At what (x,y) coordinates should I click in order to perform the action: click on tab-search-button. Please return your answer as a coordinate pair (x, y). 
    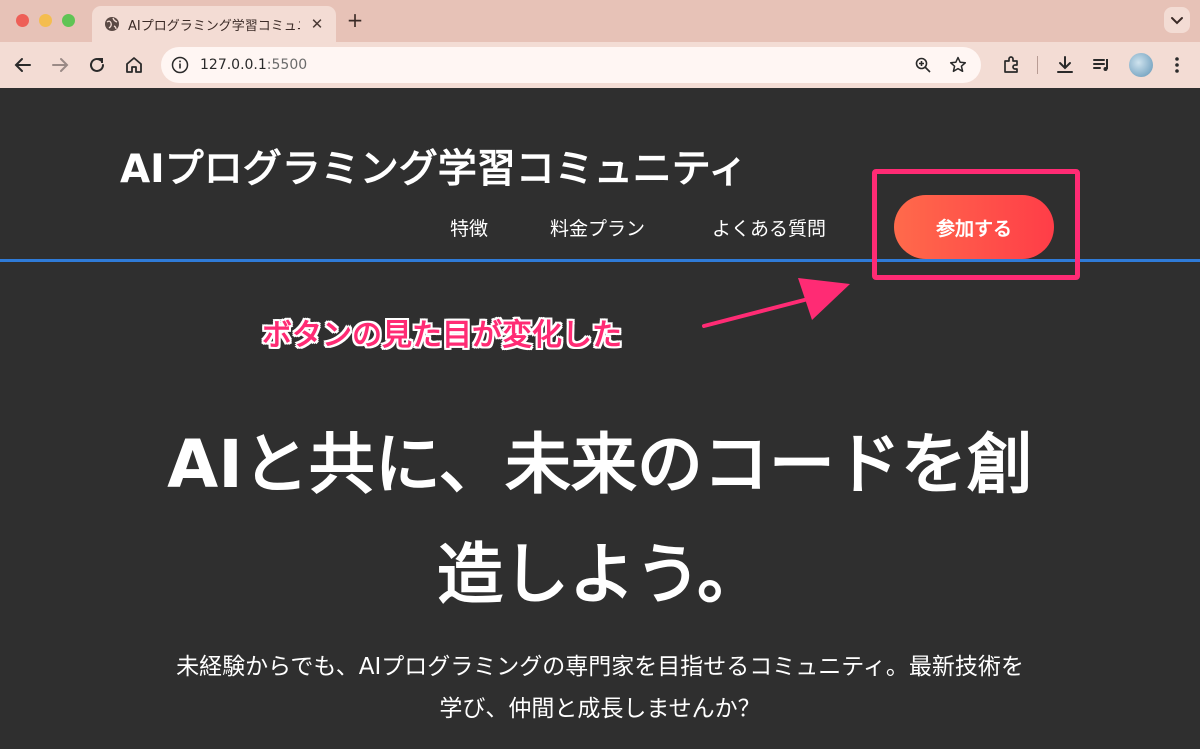
    Looking at the image, I should click on (1177, 20).